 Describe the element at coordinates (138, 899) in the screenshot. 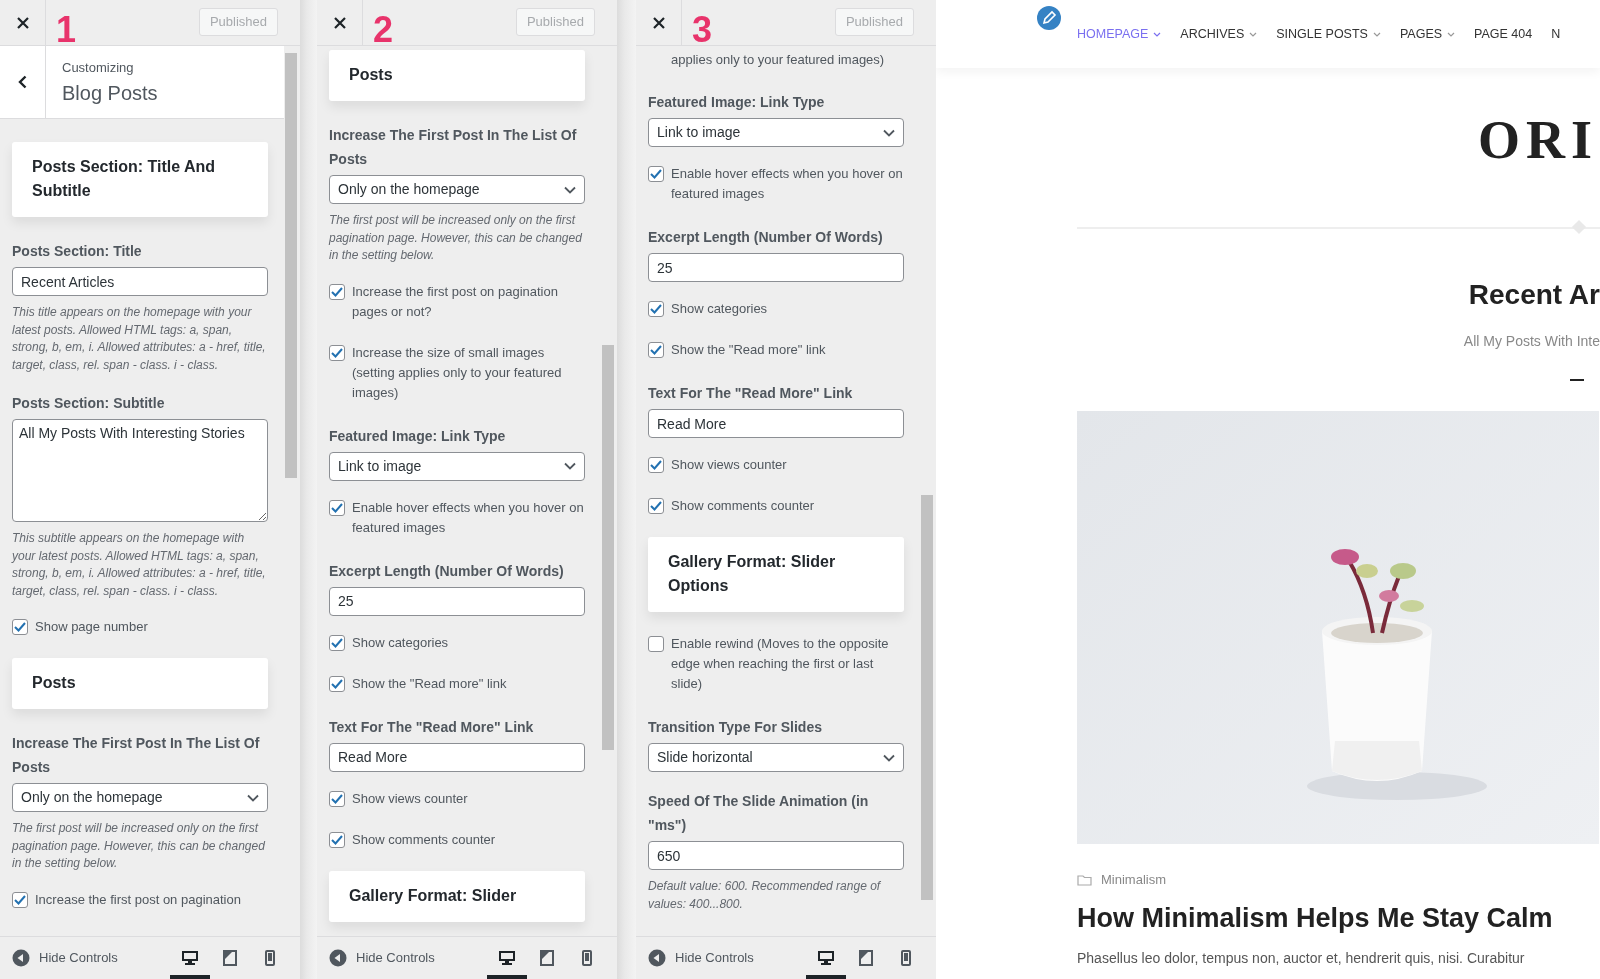

I see `checkbox-label: Increase the first post on pagination` at that location.